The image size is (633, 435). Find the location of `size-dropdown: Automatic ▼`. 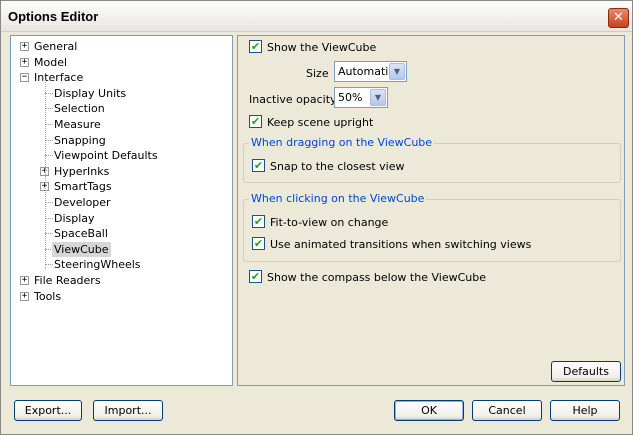

size-dropdown: Automatic ▼ is located at coordinates (370, 71).